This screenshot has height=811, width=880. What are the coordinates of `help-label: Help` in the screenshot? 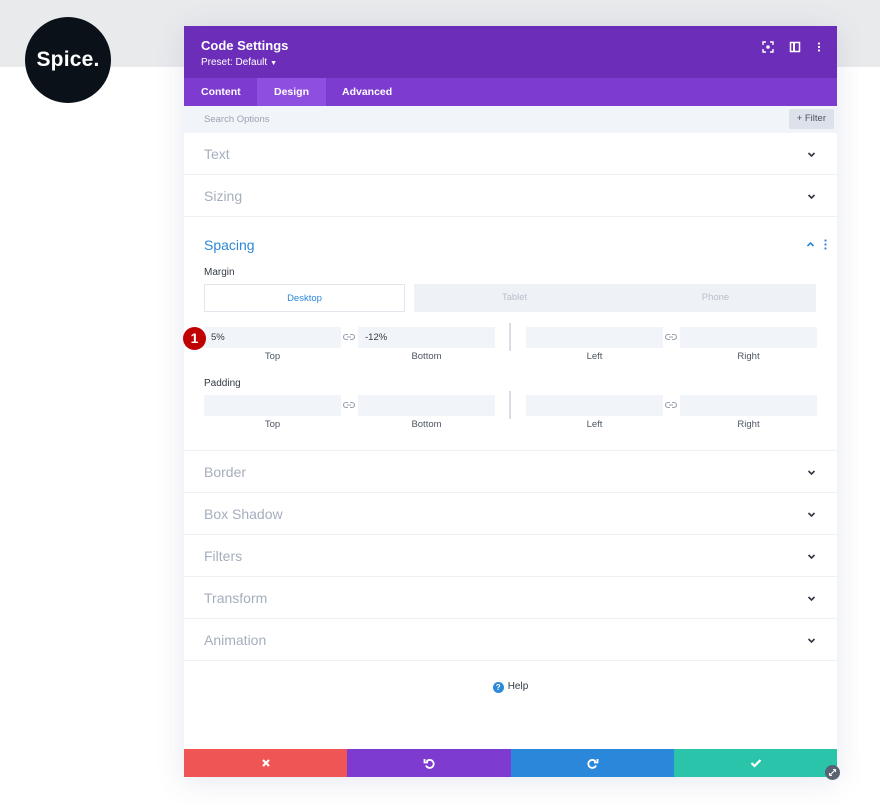 It's located at (518, 686).